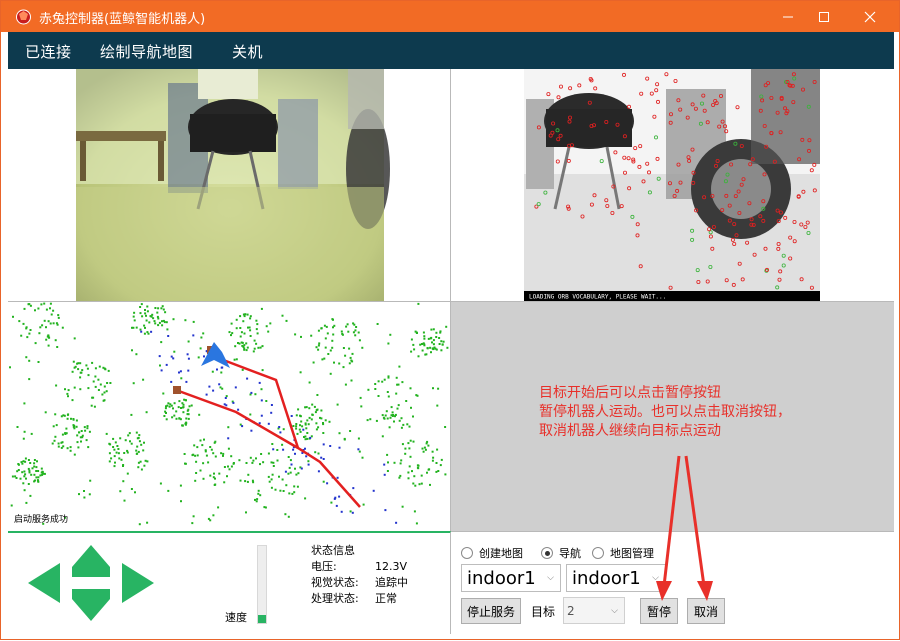 The height and width of the screenshot is (641, 900). I want to click on radio-create-map: 创建地图, so click(492, 553).